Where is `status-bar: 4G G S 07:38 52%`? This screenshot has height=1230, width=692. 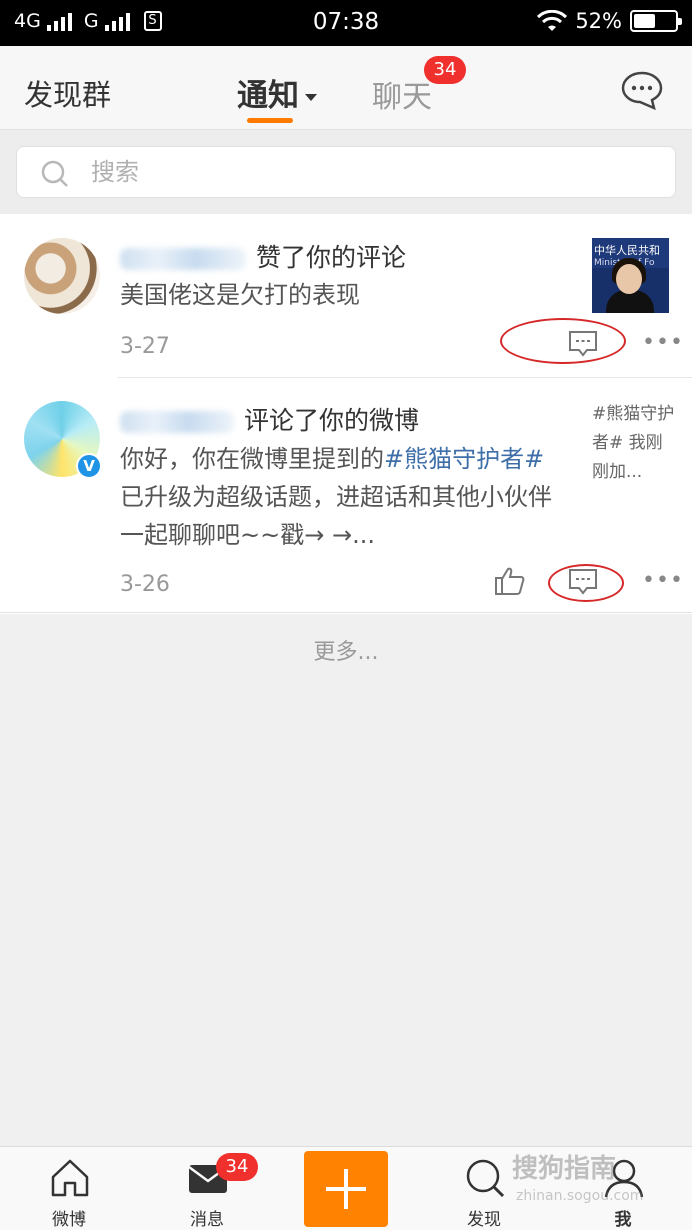
status-bar: 4G G S 07:38 52% is located at coordinates (346, 23).